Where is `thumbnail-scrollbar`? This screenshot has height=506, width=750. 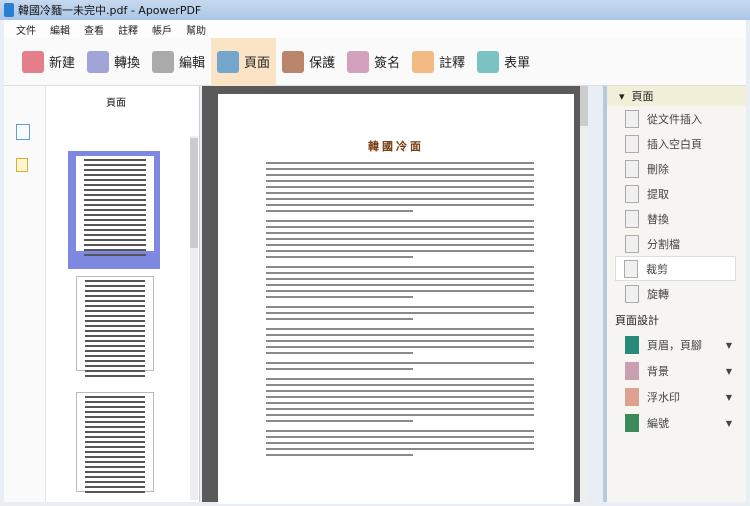 thumbnail-scrollbar is located at coordinates (194, 318).